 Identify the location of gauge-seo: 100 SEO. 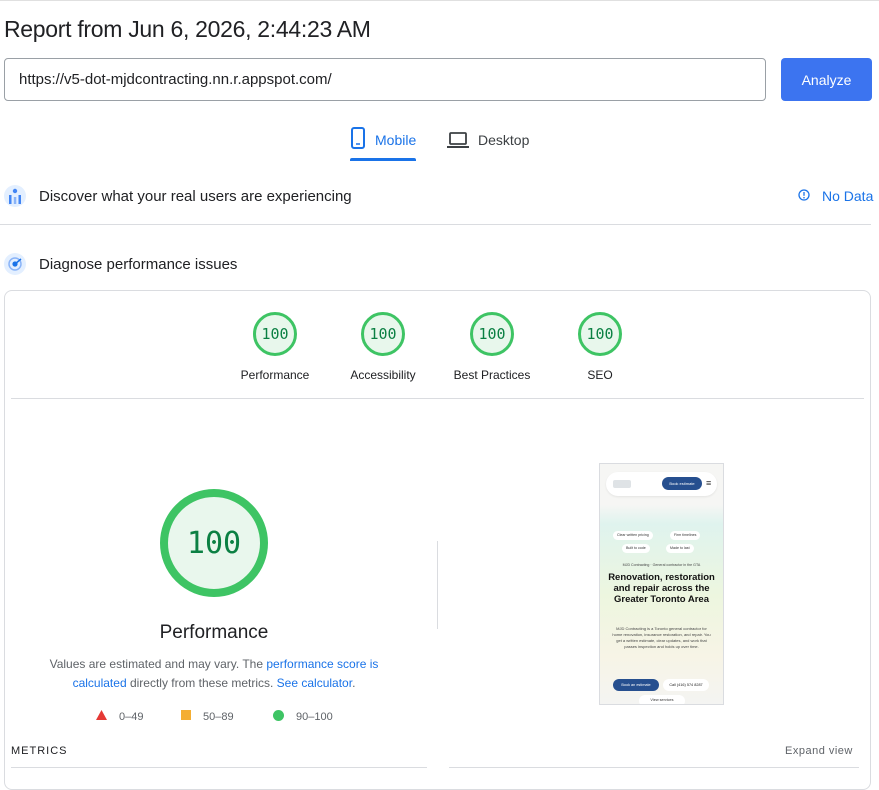
(600, 347).